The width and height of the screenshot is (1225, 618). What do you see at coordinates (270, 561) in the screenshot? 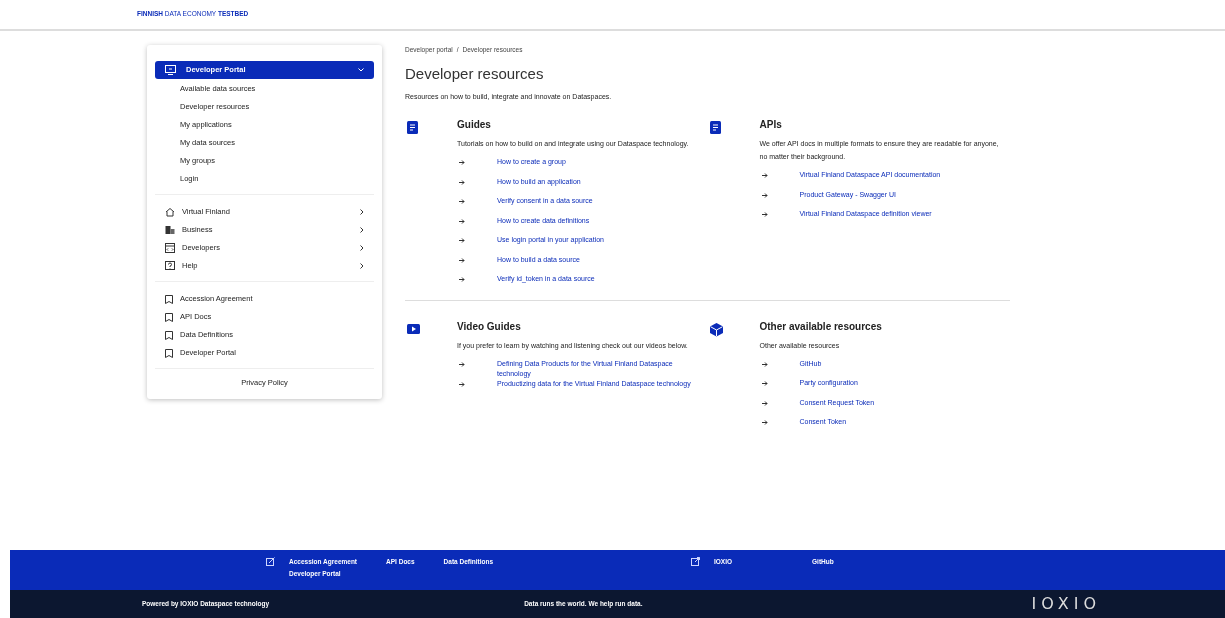
I see `edit-icon` at bounding box center [270, 561].